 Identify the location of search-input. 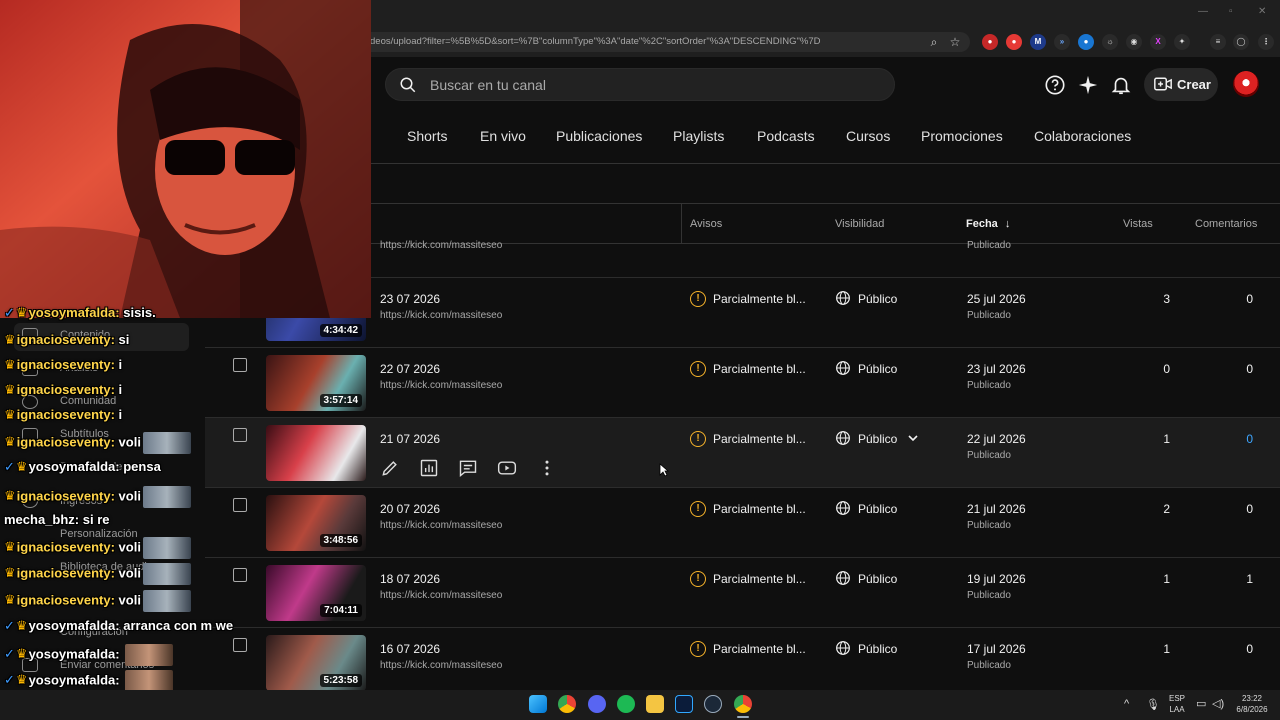
(650, 84).